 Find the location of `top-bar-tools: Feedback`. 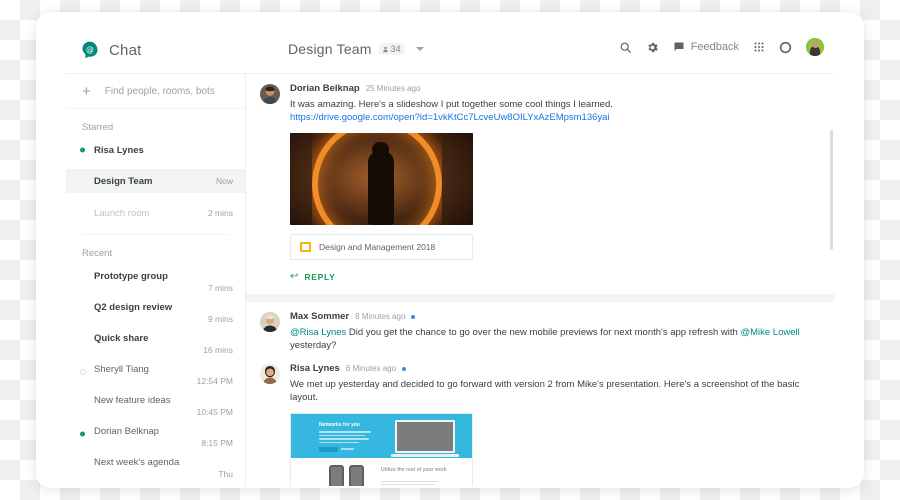

top-bar-tools: Feedback is located at coordinates (721, 47).